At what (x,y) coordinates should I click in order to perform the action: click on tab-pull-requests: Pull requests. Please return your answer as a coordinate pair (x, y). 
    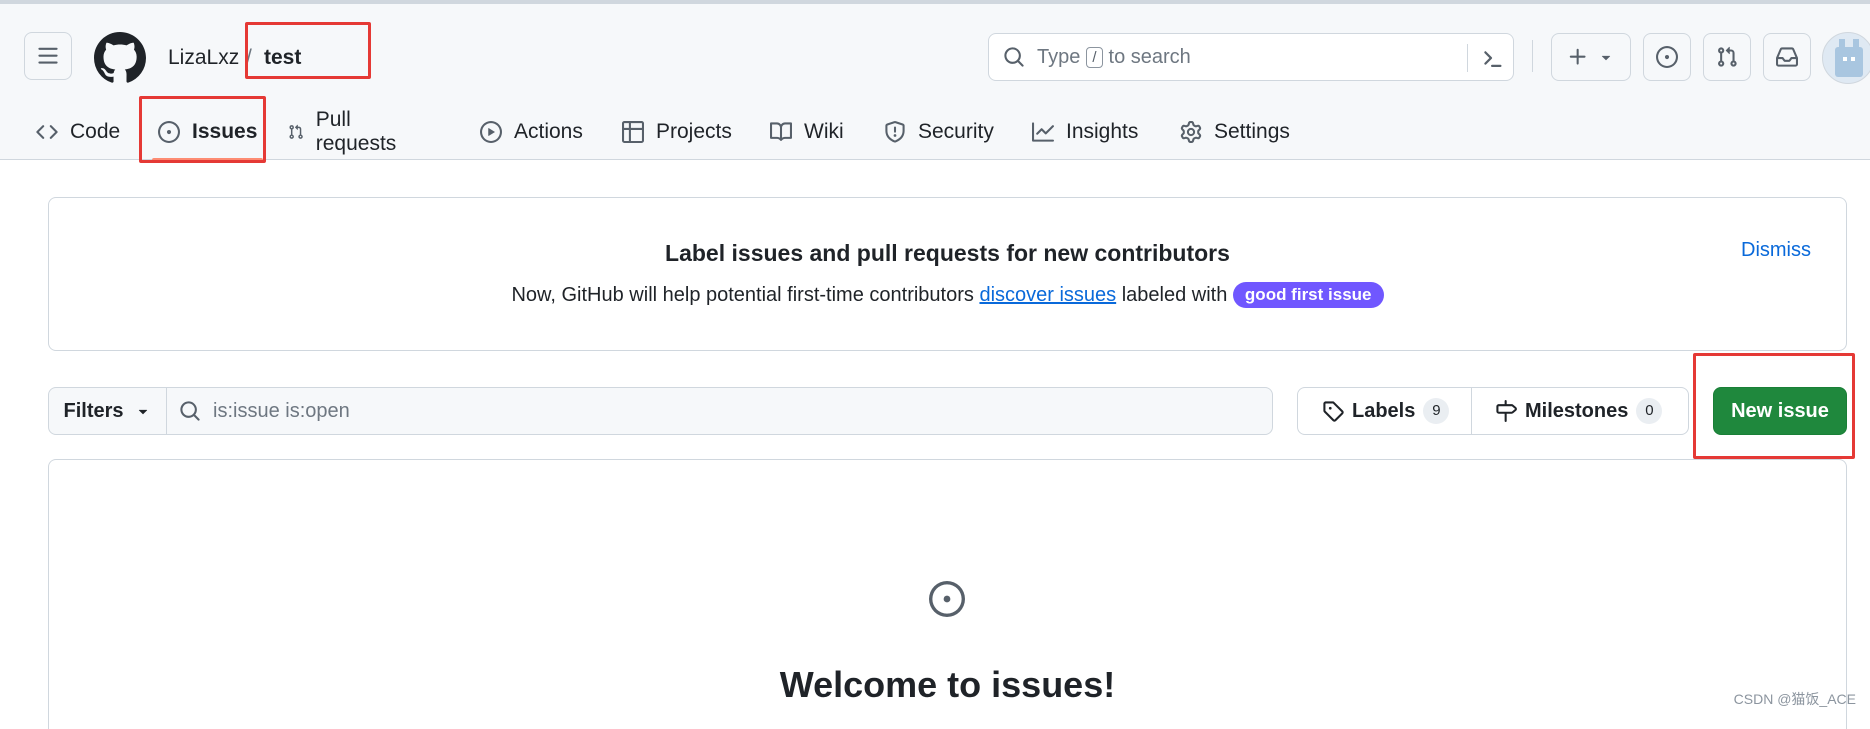
    Looking at the image, I should click on (345, 132).